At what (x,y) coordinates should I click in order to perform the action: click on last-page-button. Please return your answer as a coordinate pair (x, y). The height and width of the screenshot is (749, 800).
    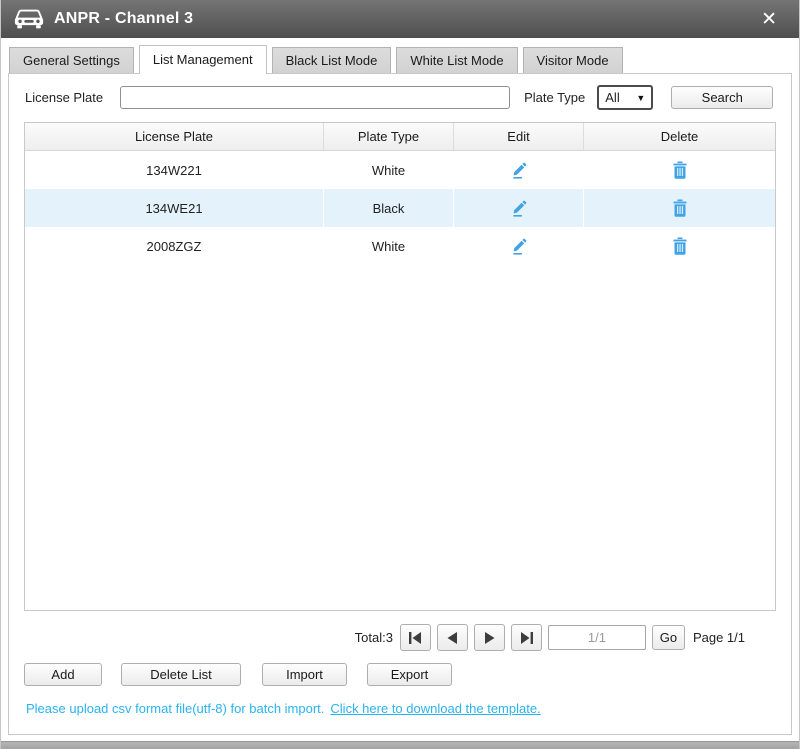
    Looking at the image, I should click on (526, 637).